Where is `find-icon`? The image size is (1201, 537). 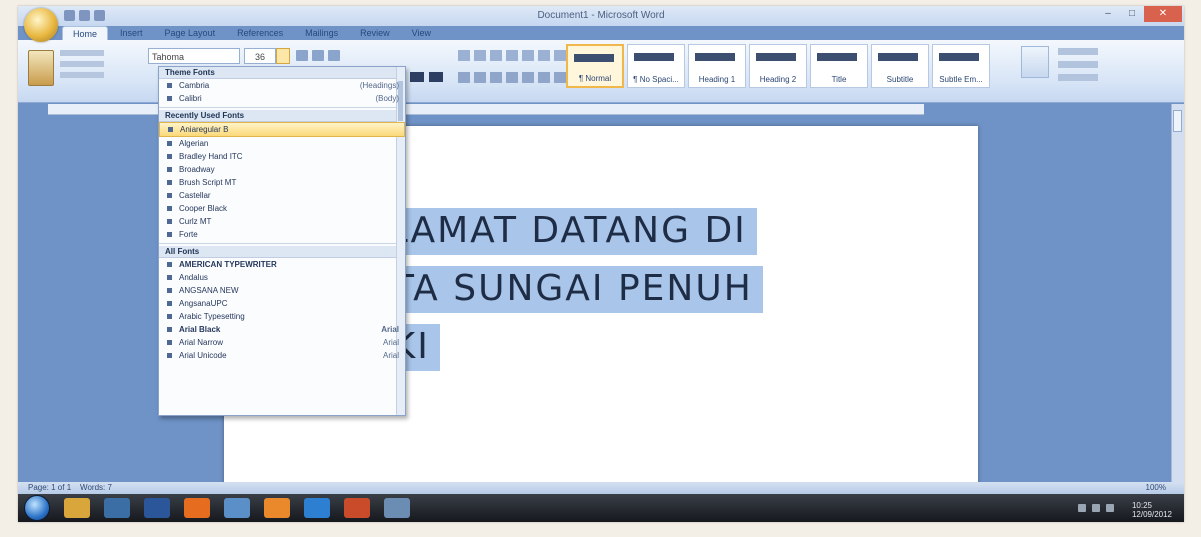 find-icon is located at coordinates (1078, 51).